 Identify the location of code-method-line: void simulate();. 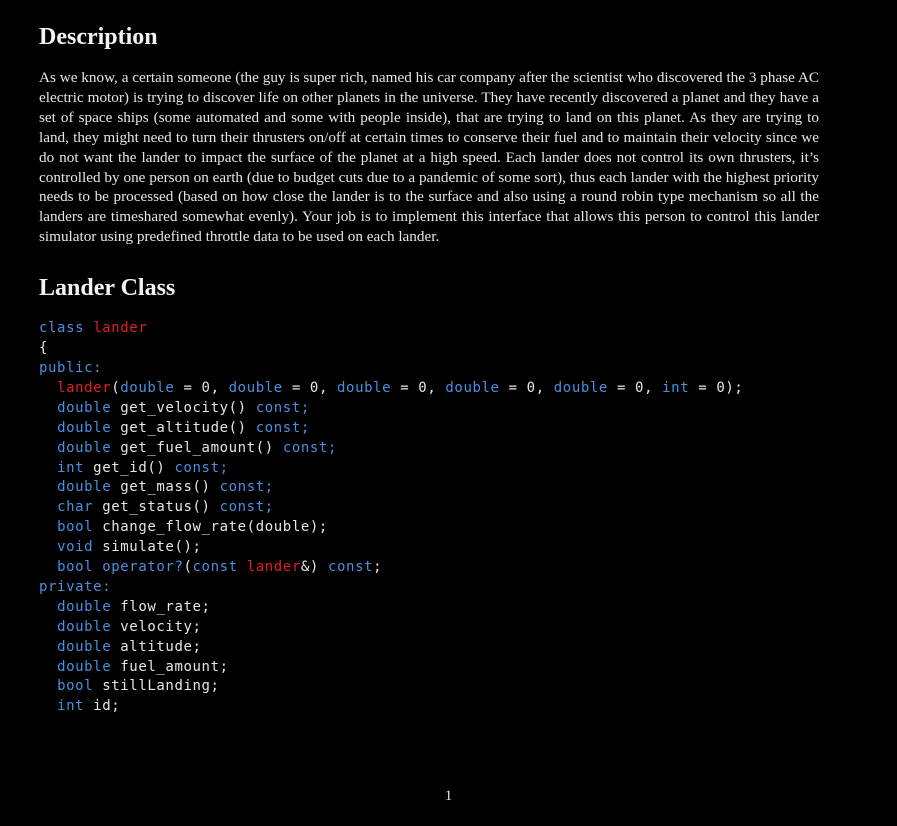
(129, 547).